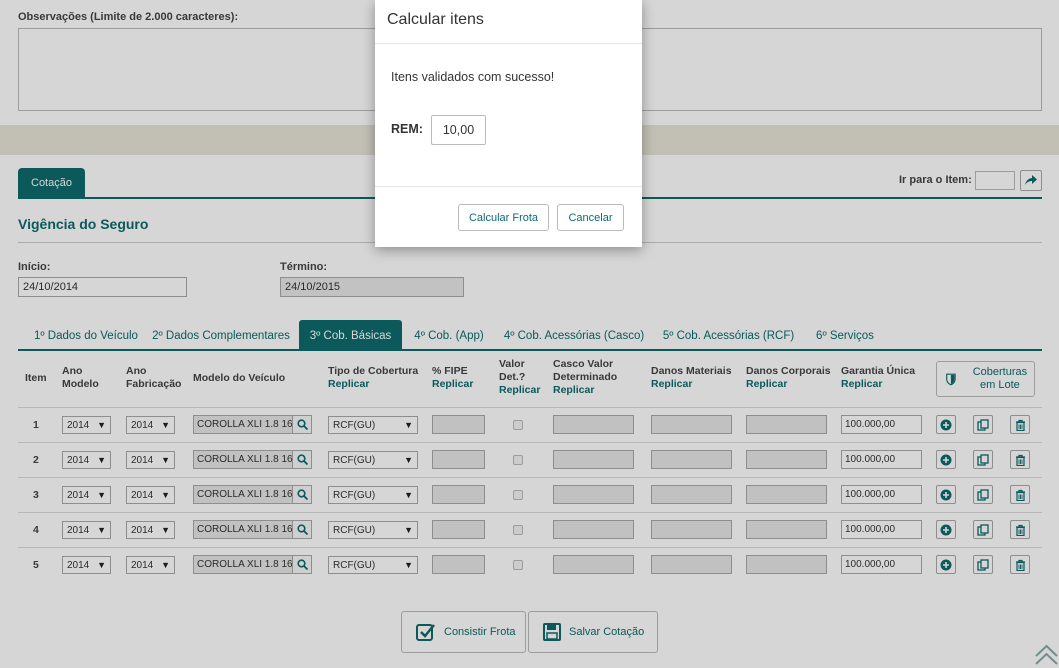  What do you see at coordinates (473, 77) in the screenshot?
I see `modal-message: Itens validados com sucesso!` at bounding box center [473, 77].